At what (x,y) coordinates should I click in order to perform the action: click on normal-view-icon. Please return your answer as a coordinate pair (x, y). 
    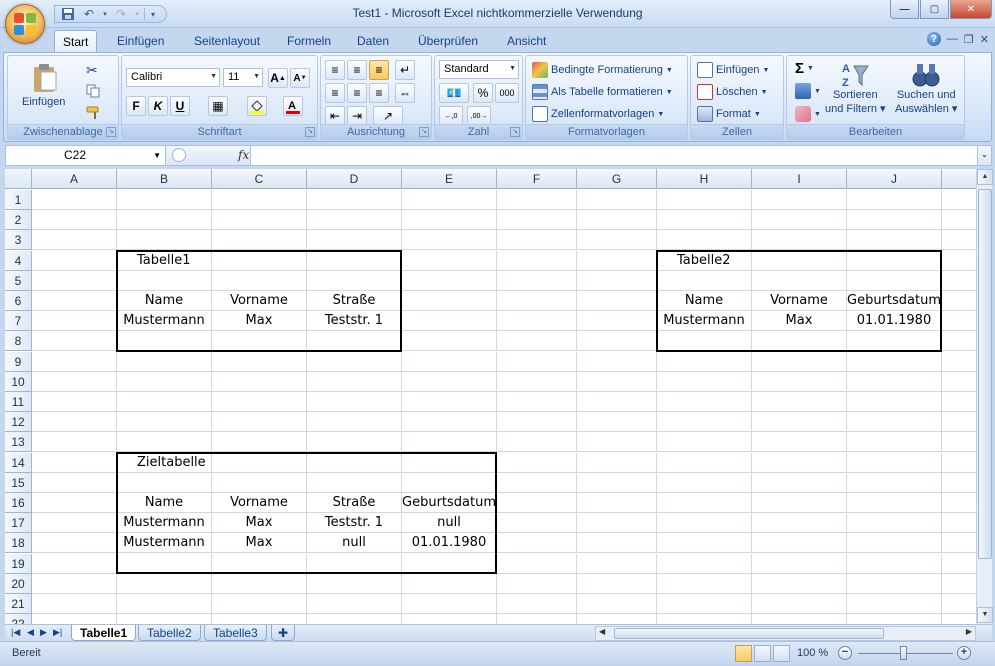
    Looking at the image, I should click on (743, 653).